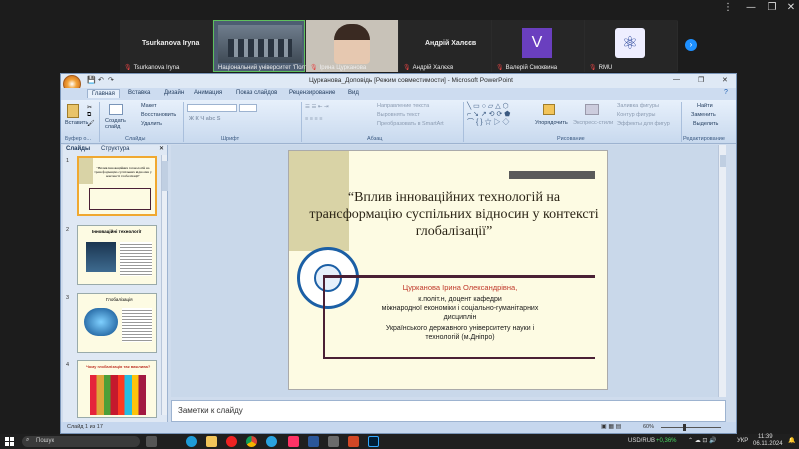  Describe the element at coordinates (251, 441) in the screenshot. I see `chrome-icon` at that location.